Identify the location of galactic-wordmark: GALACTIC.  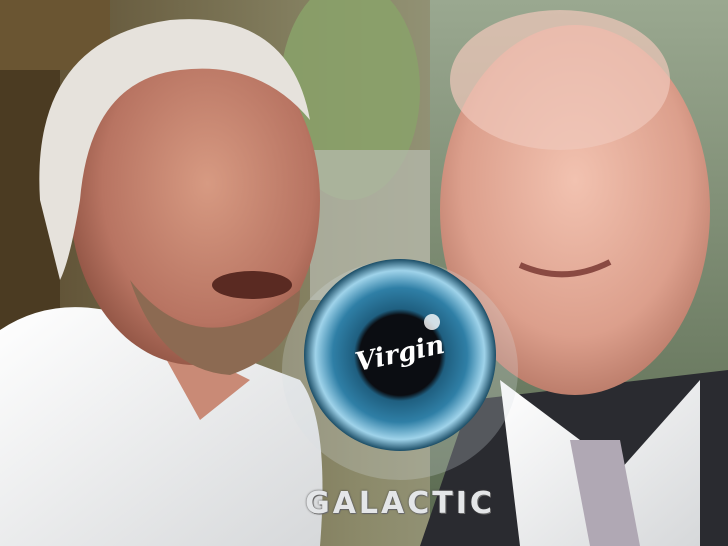
(400, 503).